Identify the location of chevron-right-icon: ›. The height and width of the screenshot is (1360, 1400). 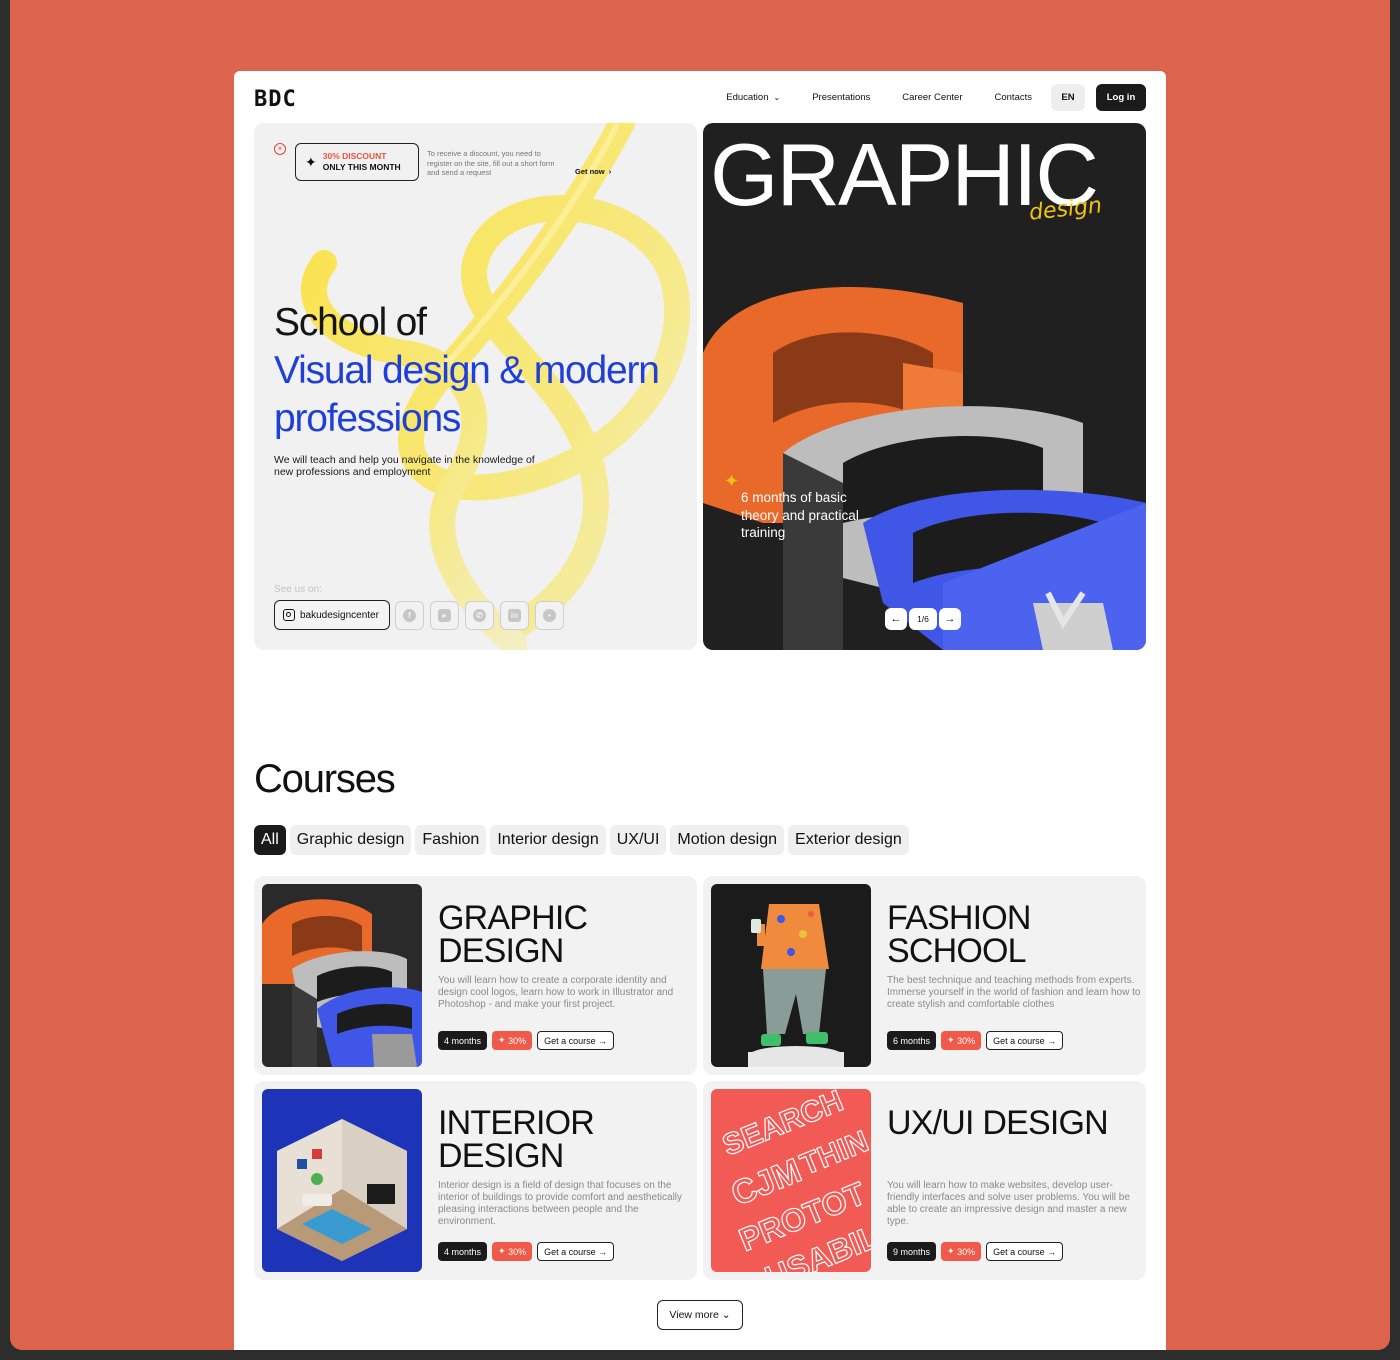
(609, 171).